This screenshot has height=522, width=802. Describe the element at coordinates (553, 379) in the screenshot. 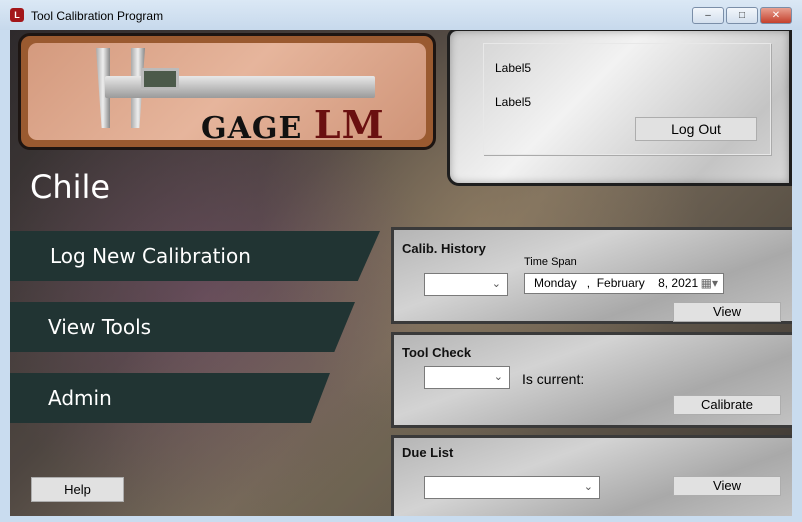

I see `is-current-label: Is current:` at that location.